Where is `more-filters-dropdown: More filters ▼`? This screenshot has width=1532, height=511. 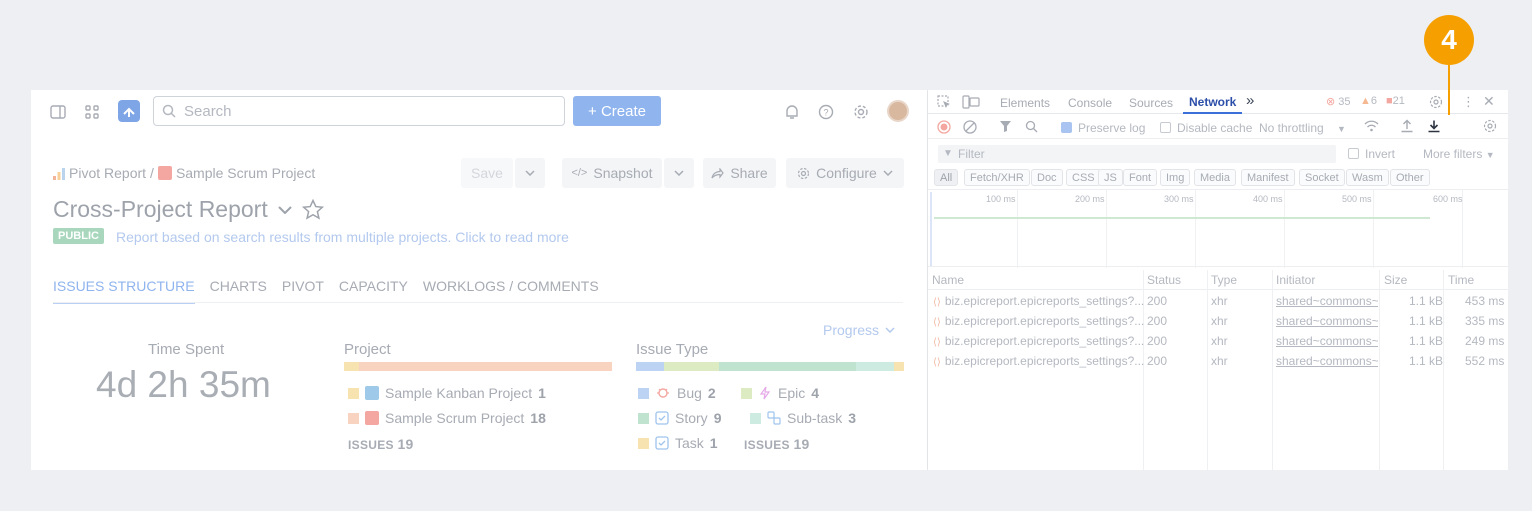 more-filters-dropdown: More filters ▼ is located at coordinates (1459, 154).